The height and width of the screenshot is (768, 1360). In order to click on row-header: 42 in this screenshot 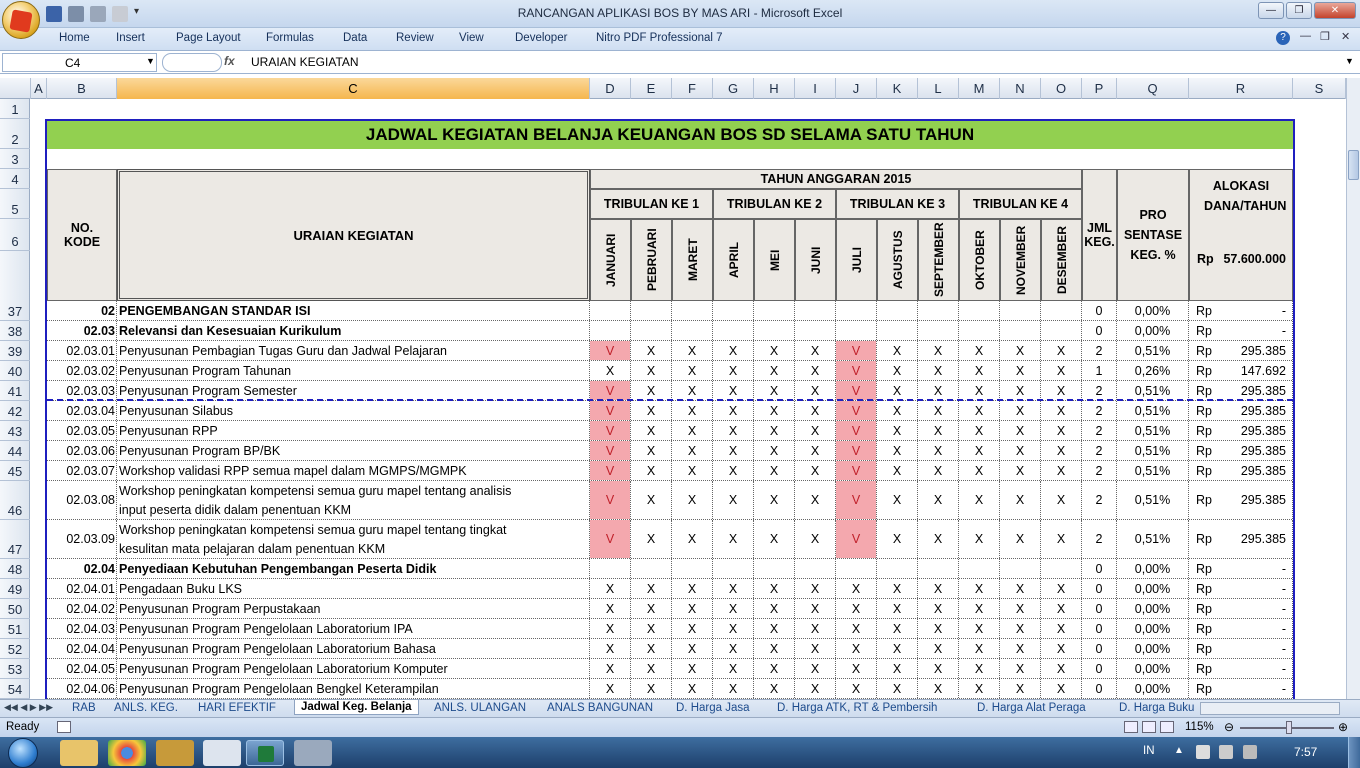, I will do `click(15, 411)`.